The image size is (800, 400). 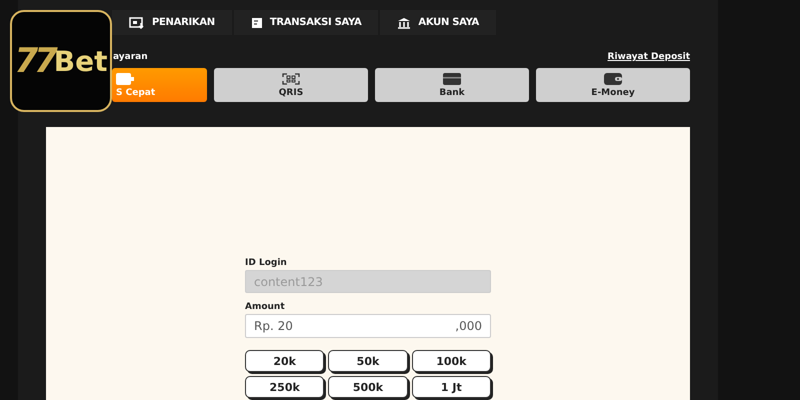 I want to click on amount-preset-button: 20k, so click(x=284, y=361).